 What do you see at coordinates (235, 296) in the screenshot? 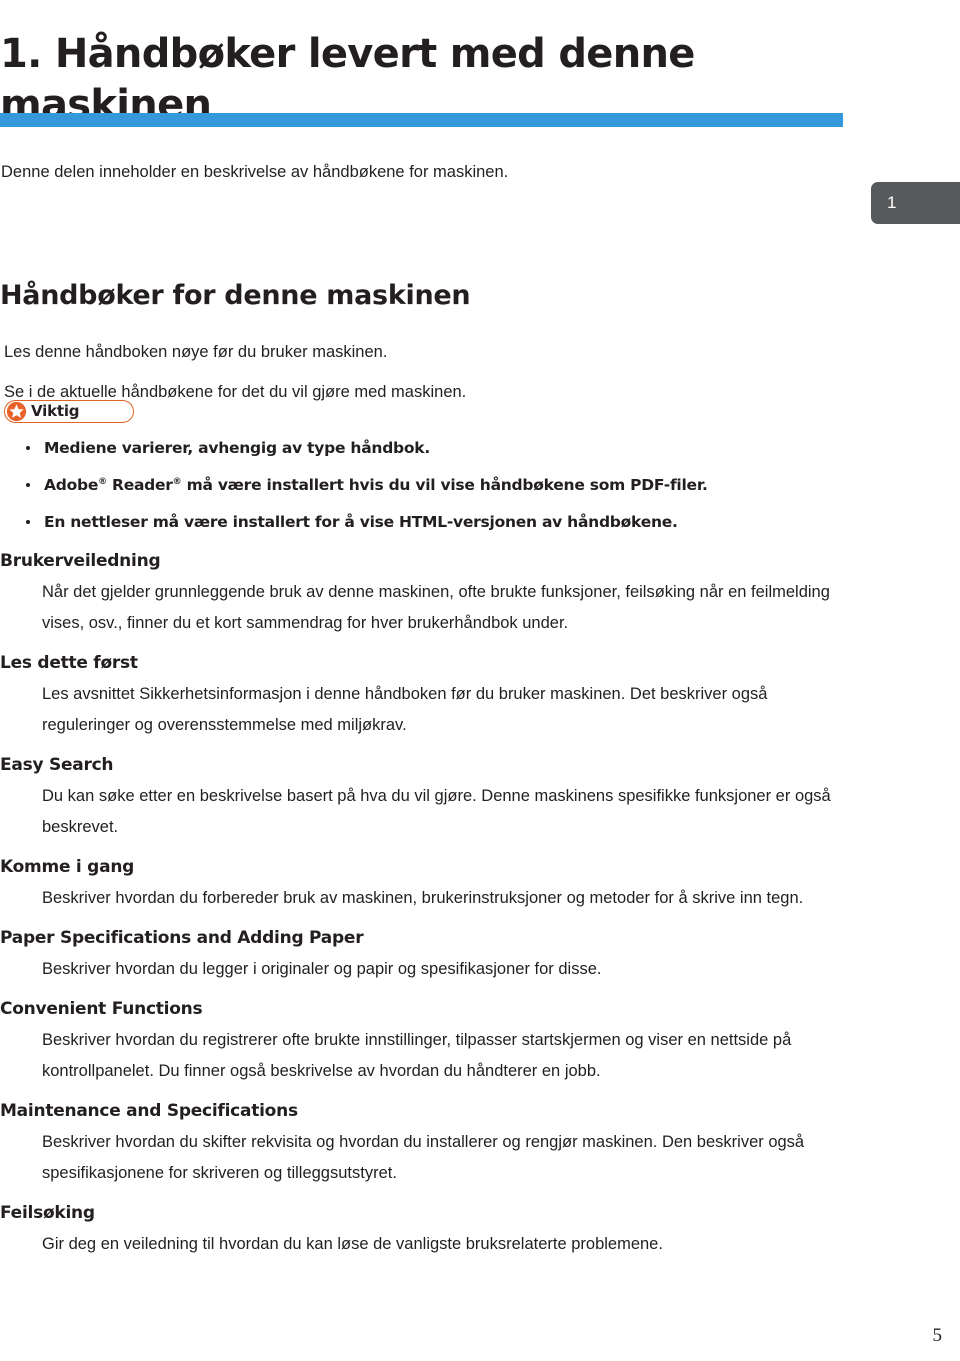
I see `section-heading: Håndbøker for denne maskinen` at bounding box center [235, 296].